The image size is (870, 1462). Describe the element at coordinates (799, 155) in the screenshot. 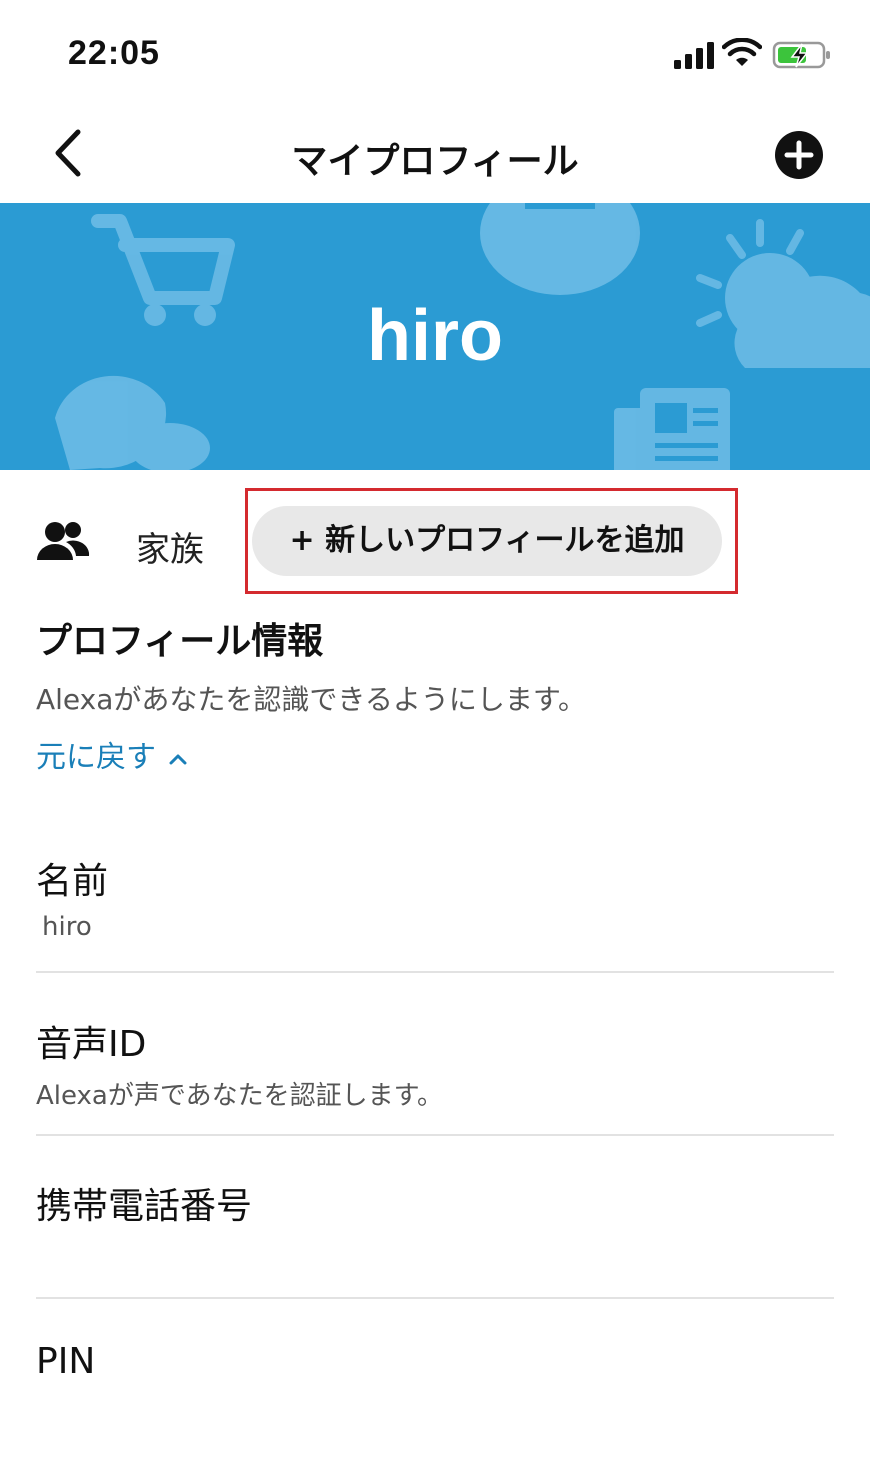

I see `add-circle-icon` at that location.